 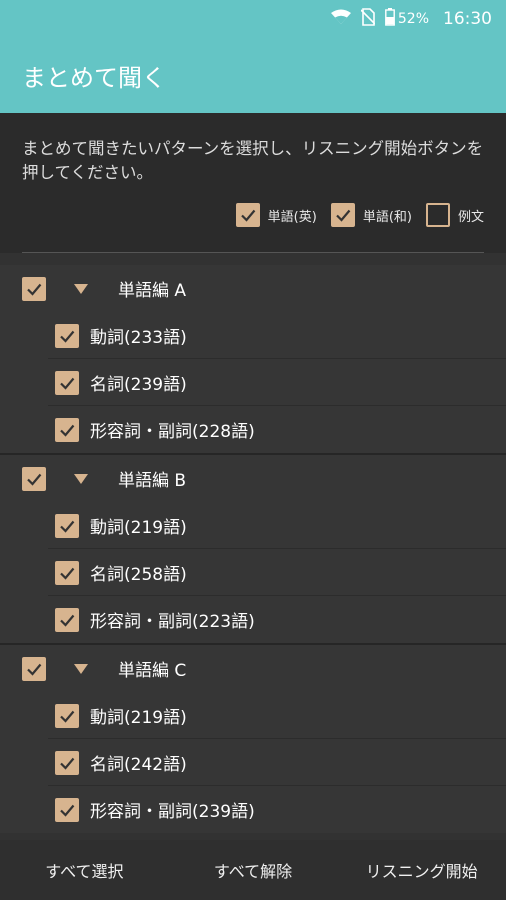 What do you see at coordinates (253, 18) in the screenshot?
I see `status-bar: 52% 16:30` at bounding box center [253, 18].